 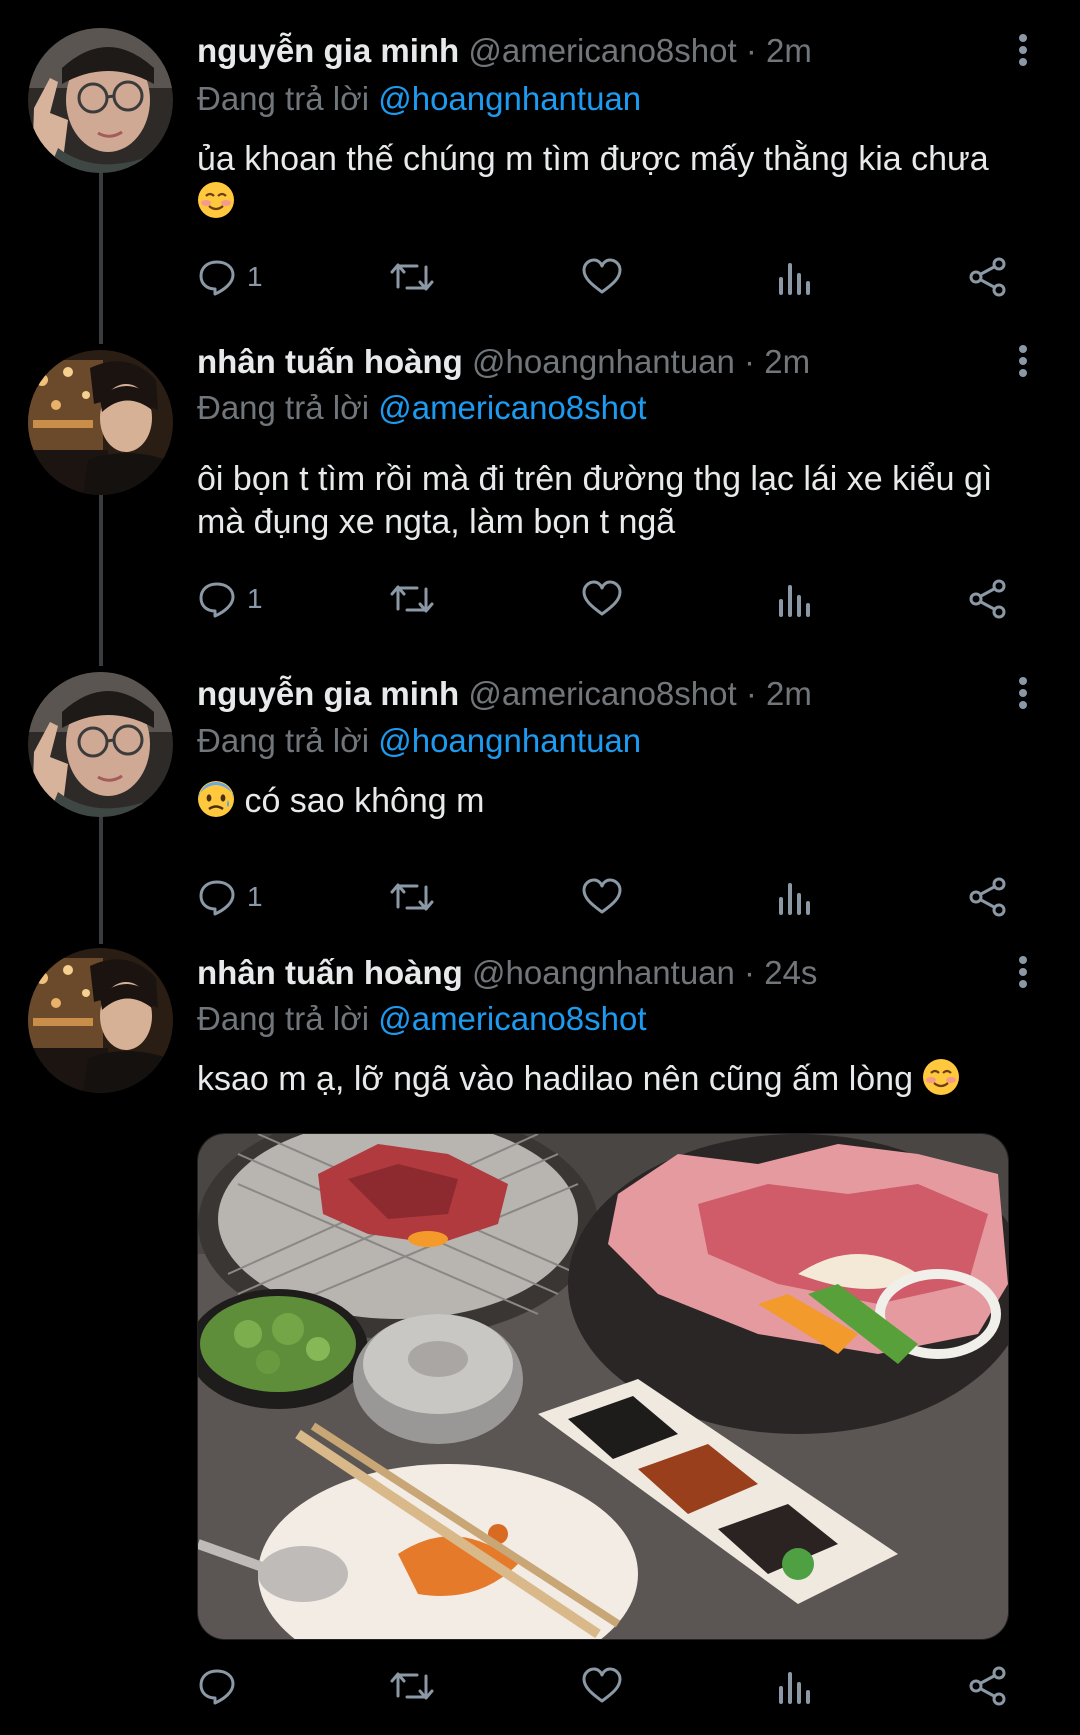 What do you see at coordinates (644, 972) in the screenshot?
I see `handle-and-time: @hoangnhantuan · 24s` at bounding box center [644, 972].